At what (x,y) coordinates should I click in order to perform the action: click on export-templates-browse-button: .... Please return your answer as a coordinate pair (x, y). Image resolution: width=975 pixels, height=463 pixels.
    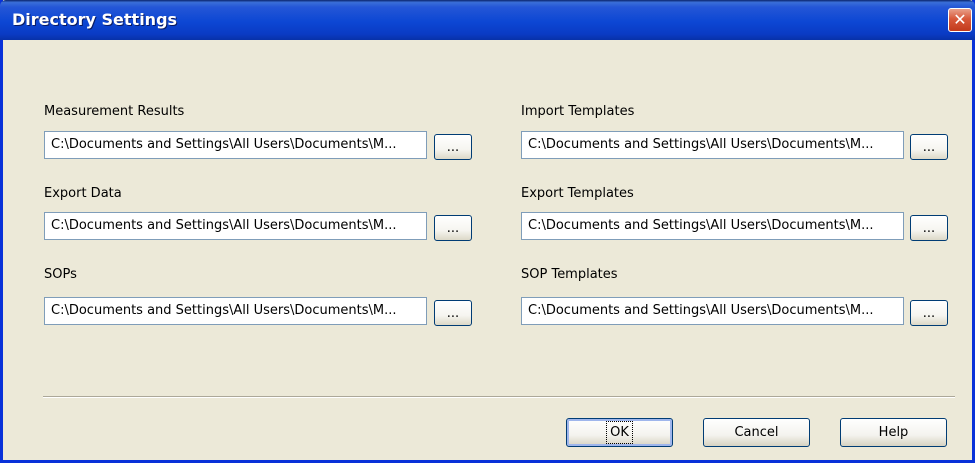
    Looking at the image, I should click on (929, 228).